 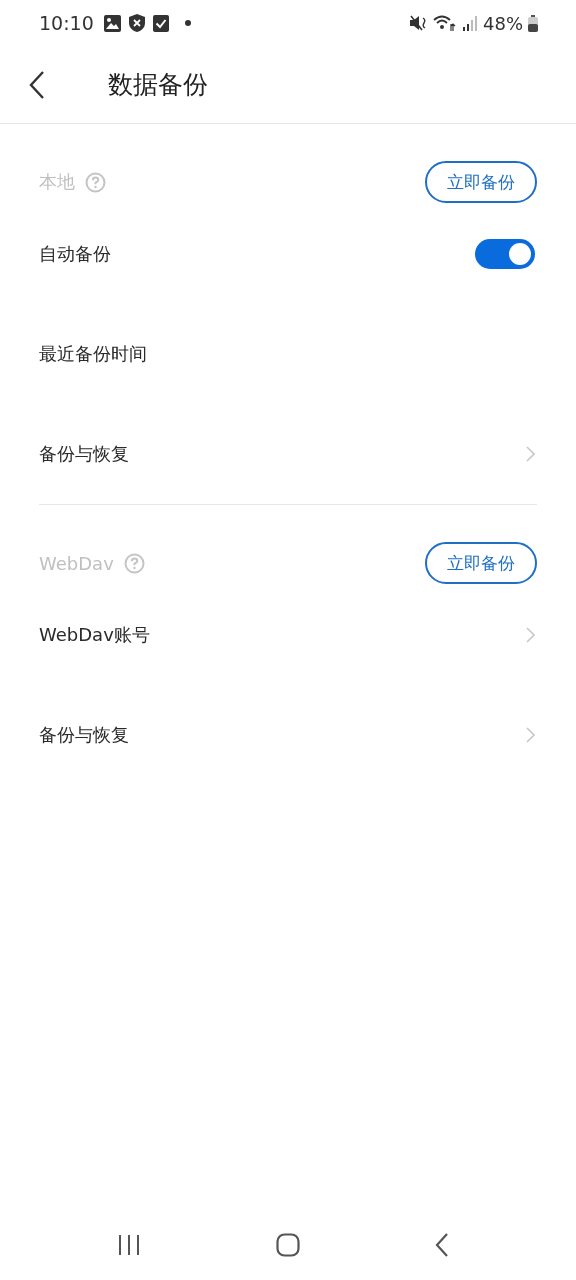 I want to click on mute-icon, so click(x=419, y=23).